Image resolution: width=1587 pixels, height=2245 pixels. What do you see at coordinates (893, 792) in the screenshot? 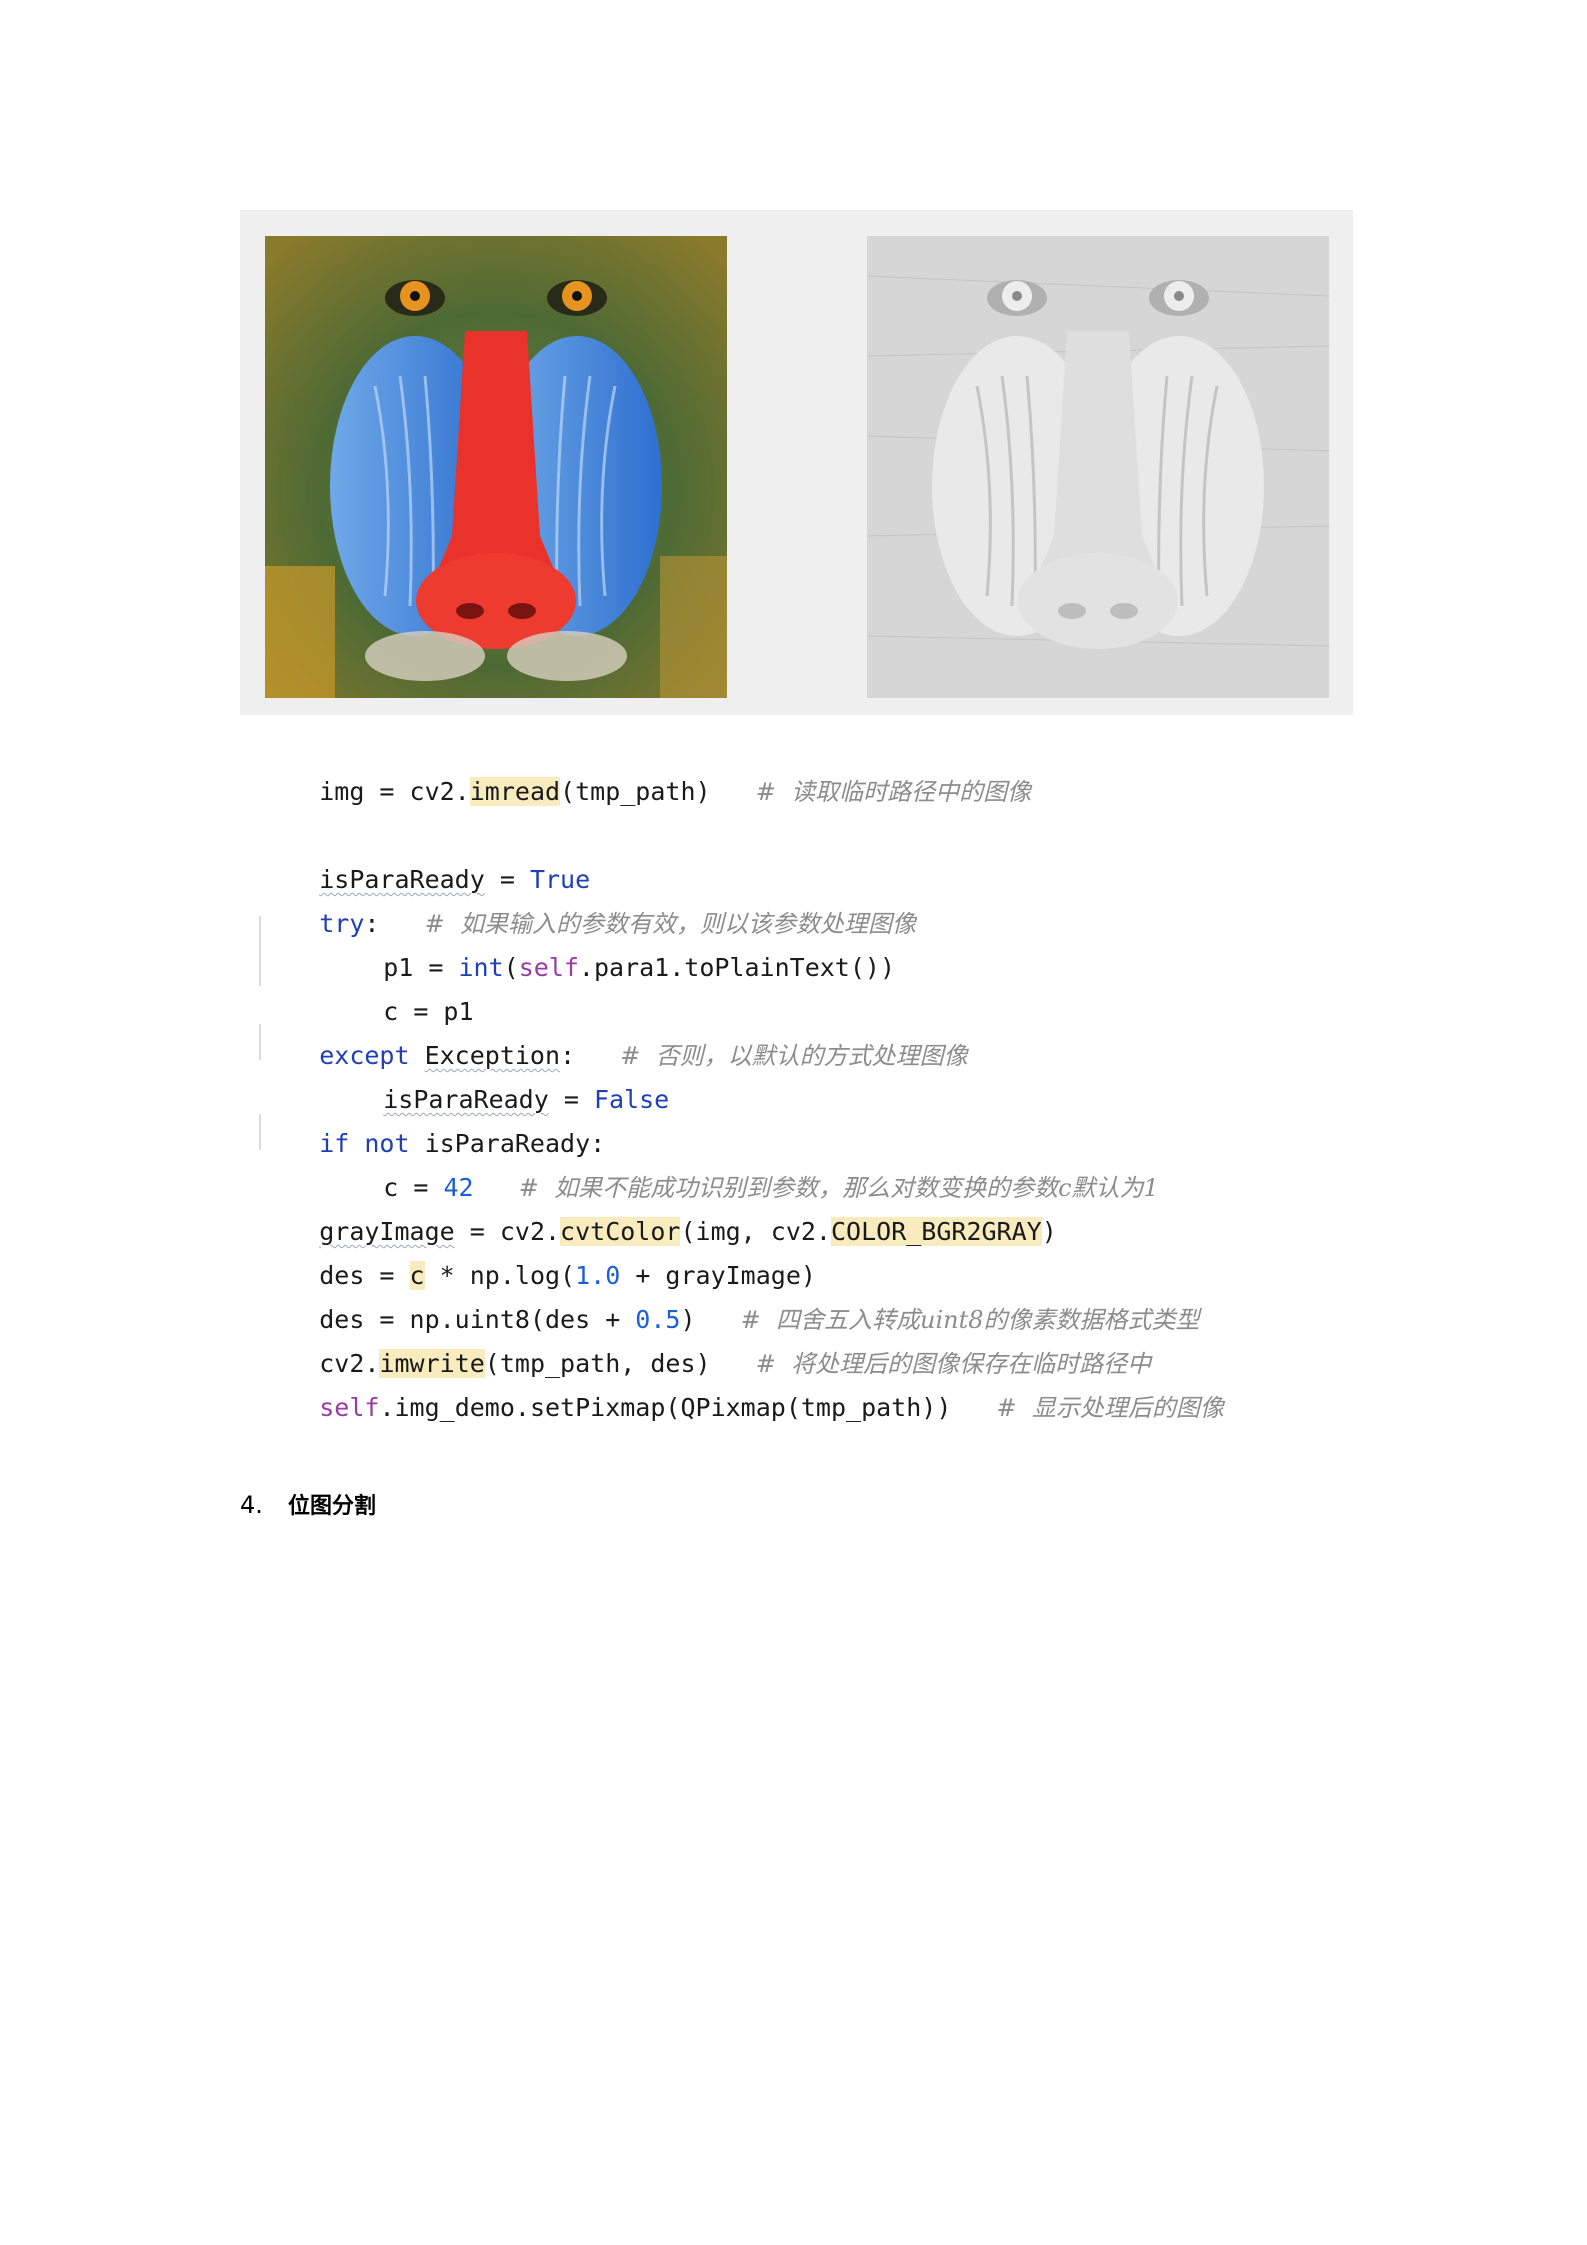
I see `code-comment: # 读取临时路径中的图像` at bounding box center [893, 792].